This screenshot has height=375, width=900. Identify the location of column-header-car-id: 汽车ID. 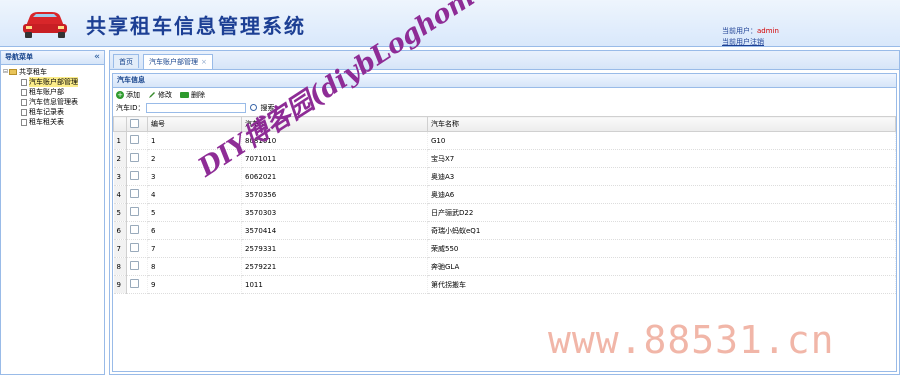
(334, 124).